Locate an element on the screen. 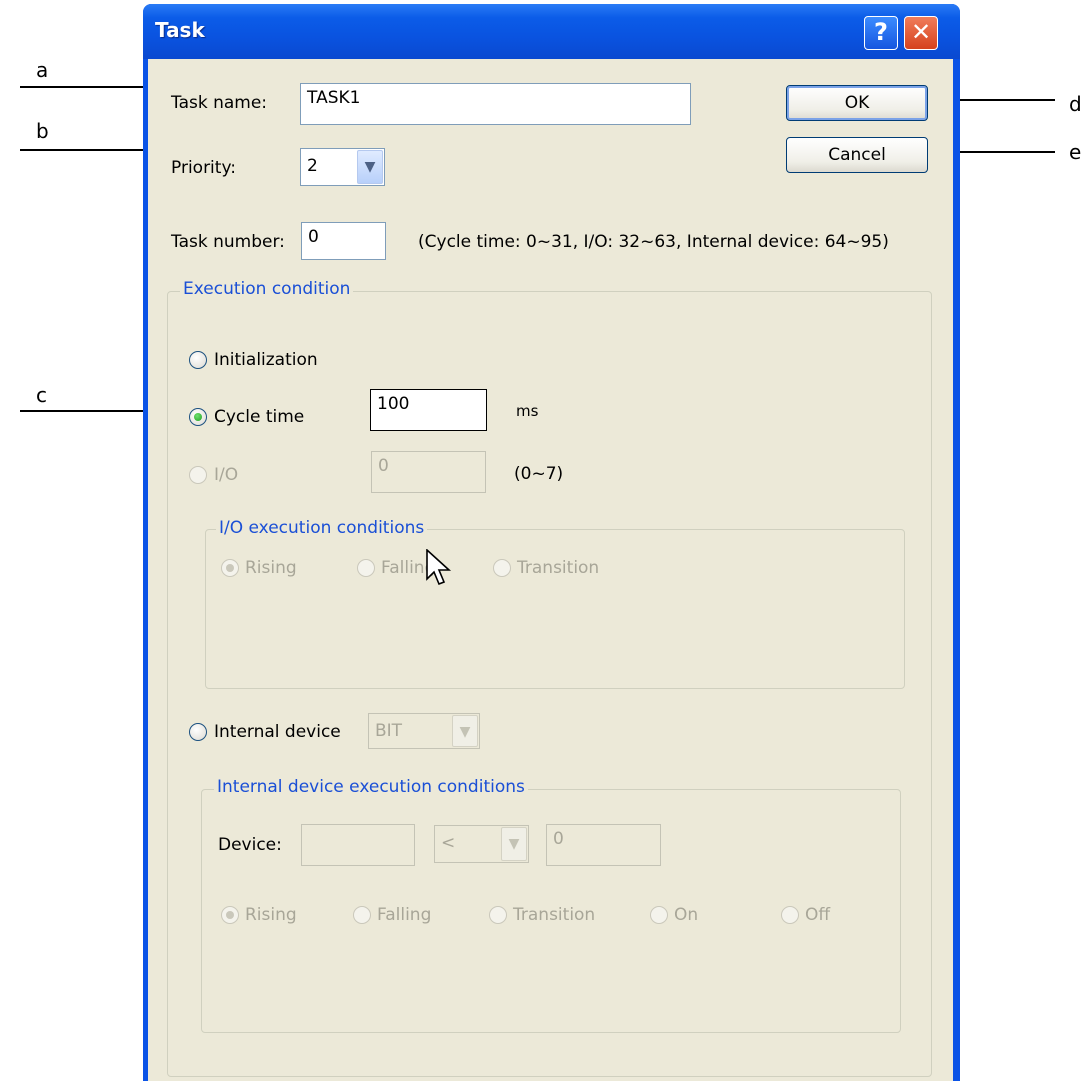 The height and width of the screenshot is (1081, 1092). internal-device-label: Internal device is located at coordinates (277, 732).